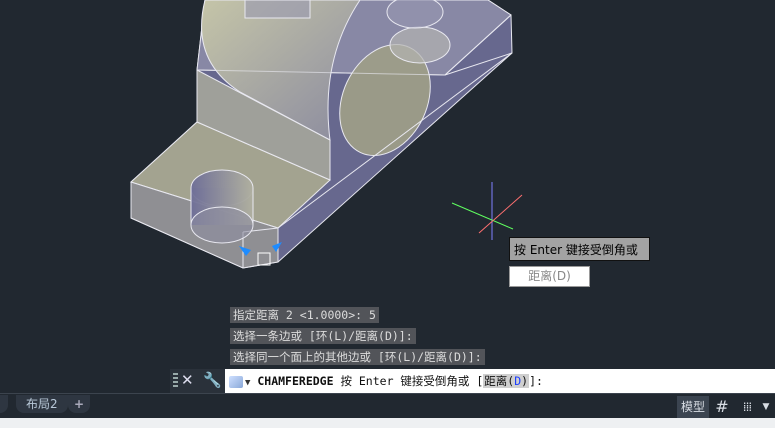 This screenshot has height=428, width=775. What do you see at coordinates (197, 381) in the screenshot?
I see `command-line-tools: ✕ 🔧` at bounding box center [197, 381].